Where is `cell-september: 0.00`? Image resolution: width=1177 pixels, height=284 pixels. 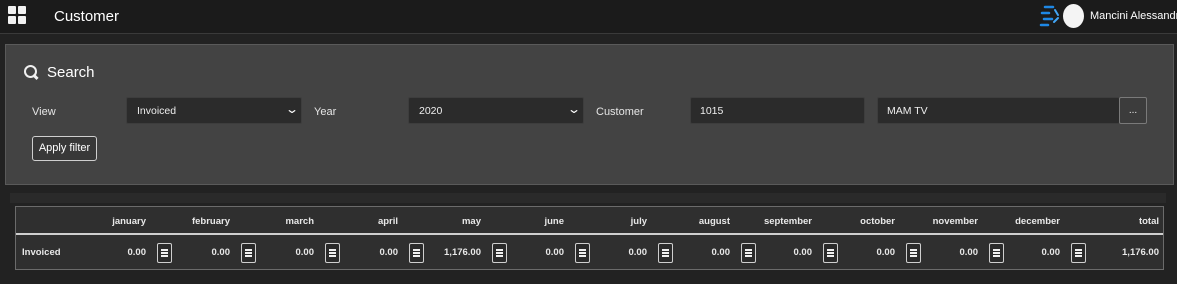
cell-september: 0.00 is located at coordinates (803, 252).